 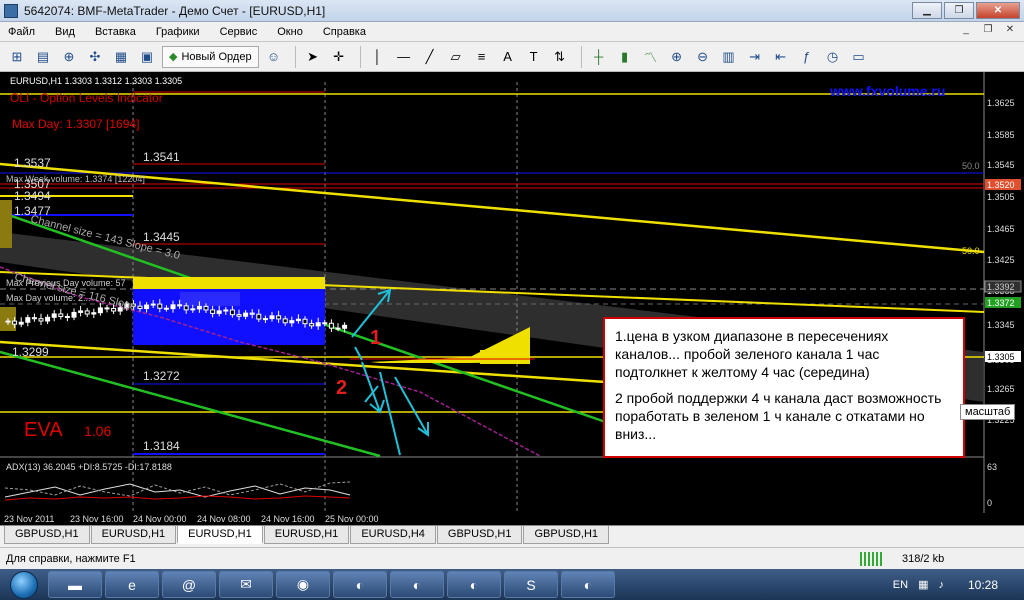 I want to click on templates-icon: ▭, so click(x=859, y=57).